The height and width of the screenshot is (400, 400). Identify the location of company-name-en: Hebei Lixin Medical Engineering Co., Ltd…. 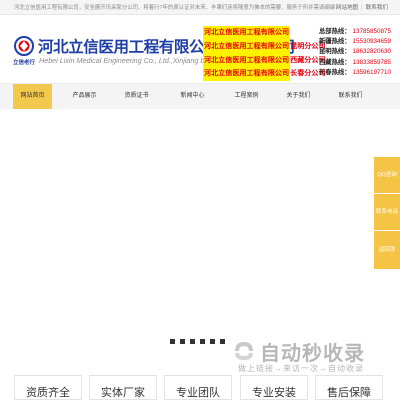
(131, 60).